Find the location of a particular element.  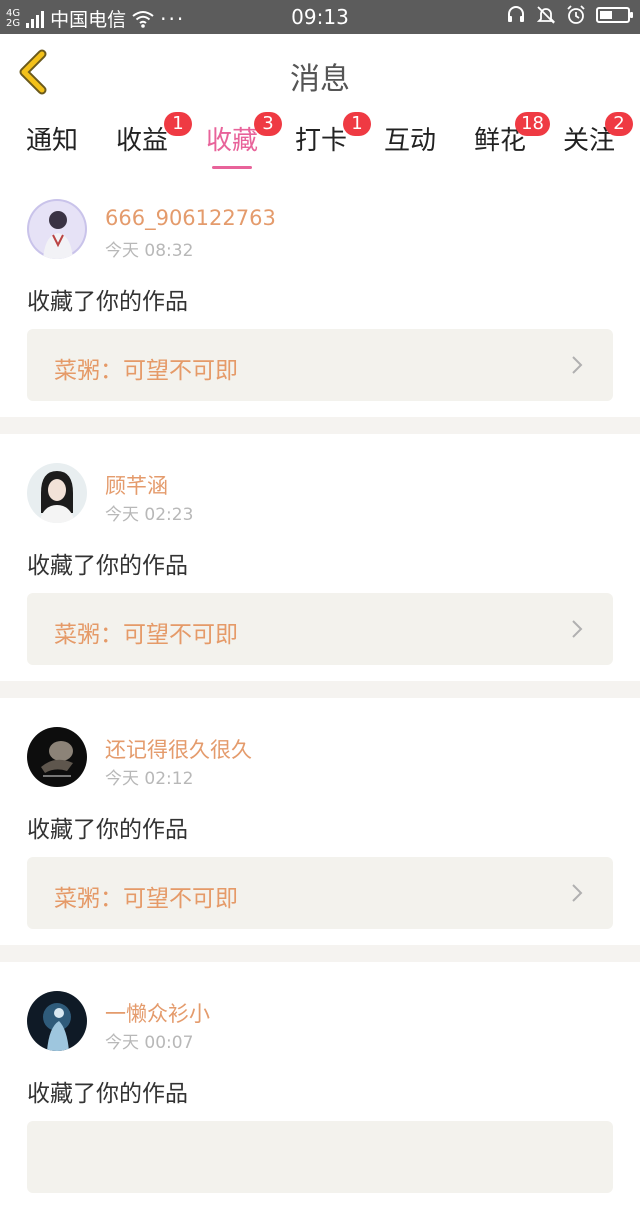

username: 顾芊涵 is located at coordinates (136, 485).